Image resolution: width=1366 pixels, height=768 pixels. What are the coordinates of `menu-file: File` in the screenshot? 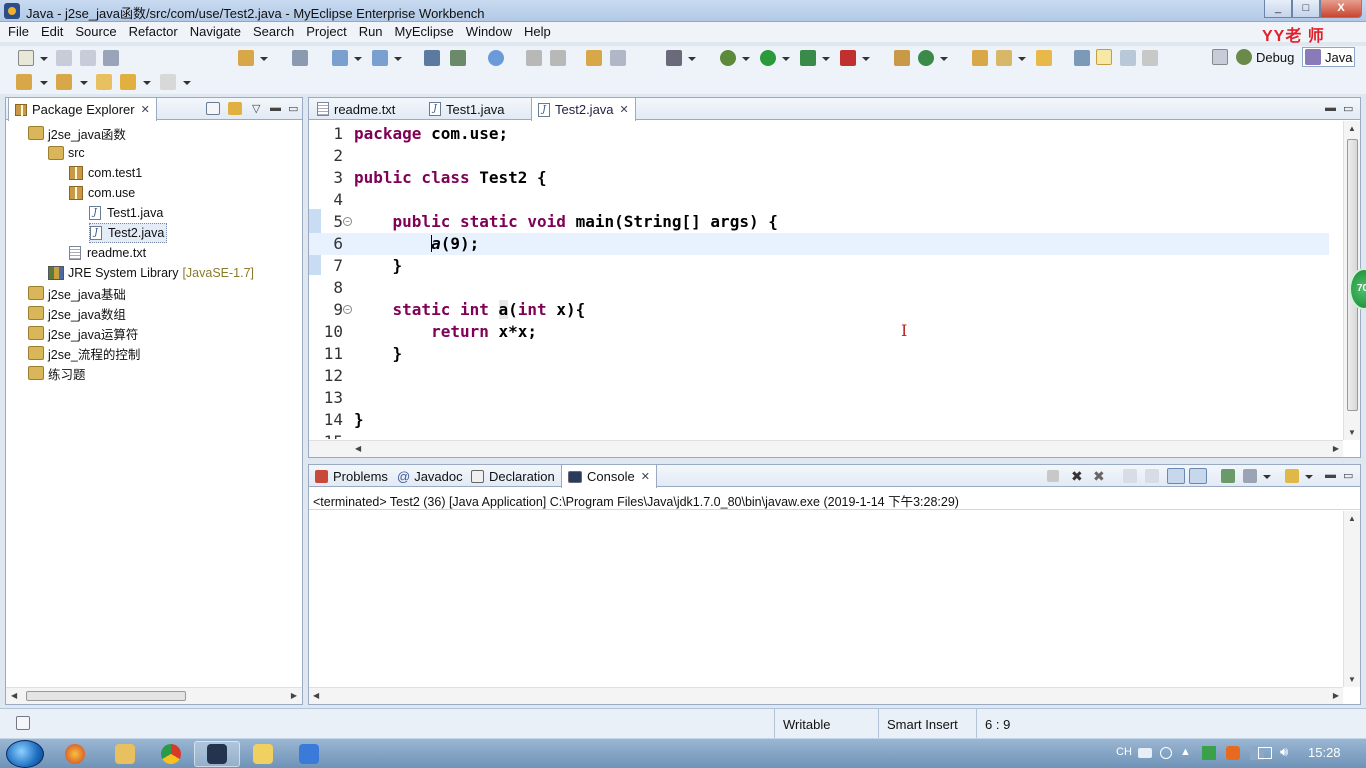 It's located at (18, 32).